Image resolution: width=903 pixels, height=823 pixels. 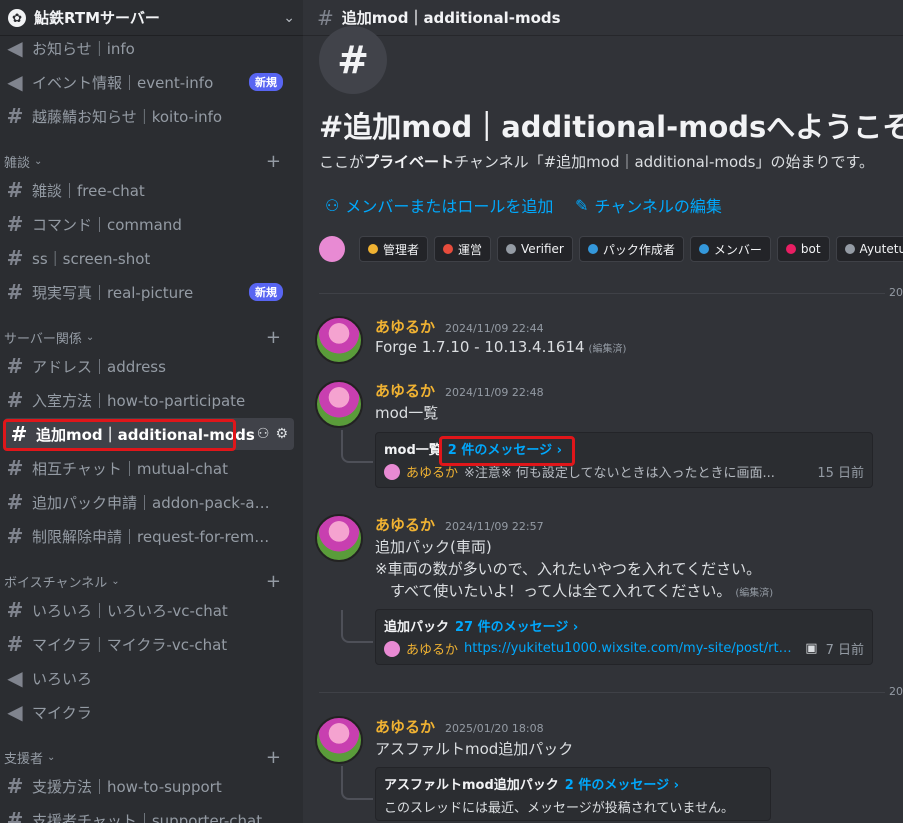 I want to click on gear-icon: ⚙, so click(x=281, y=434).